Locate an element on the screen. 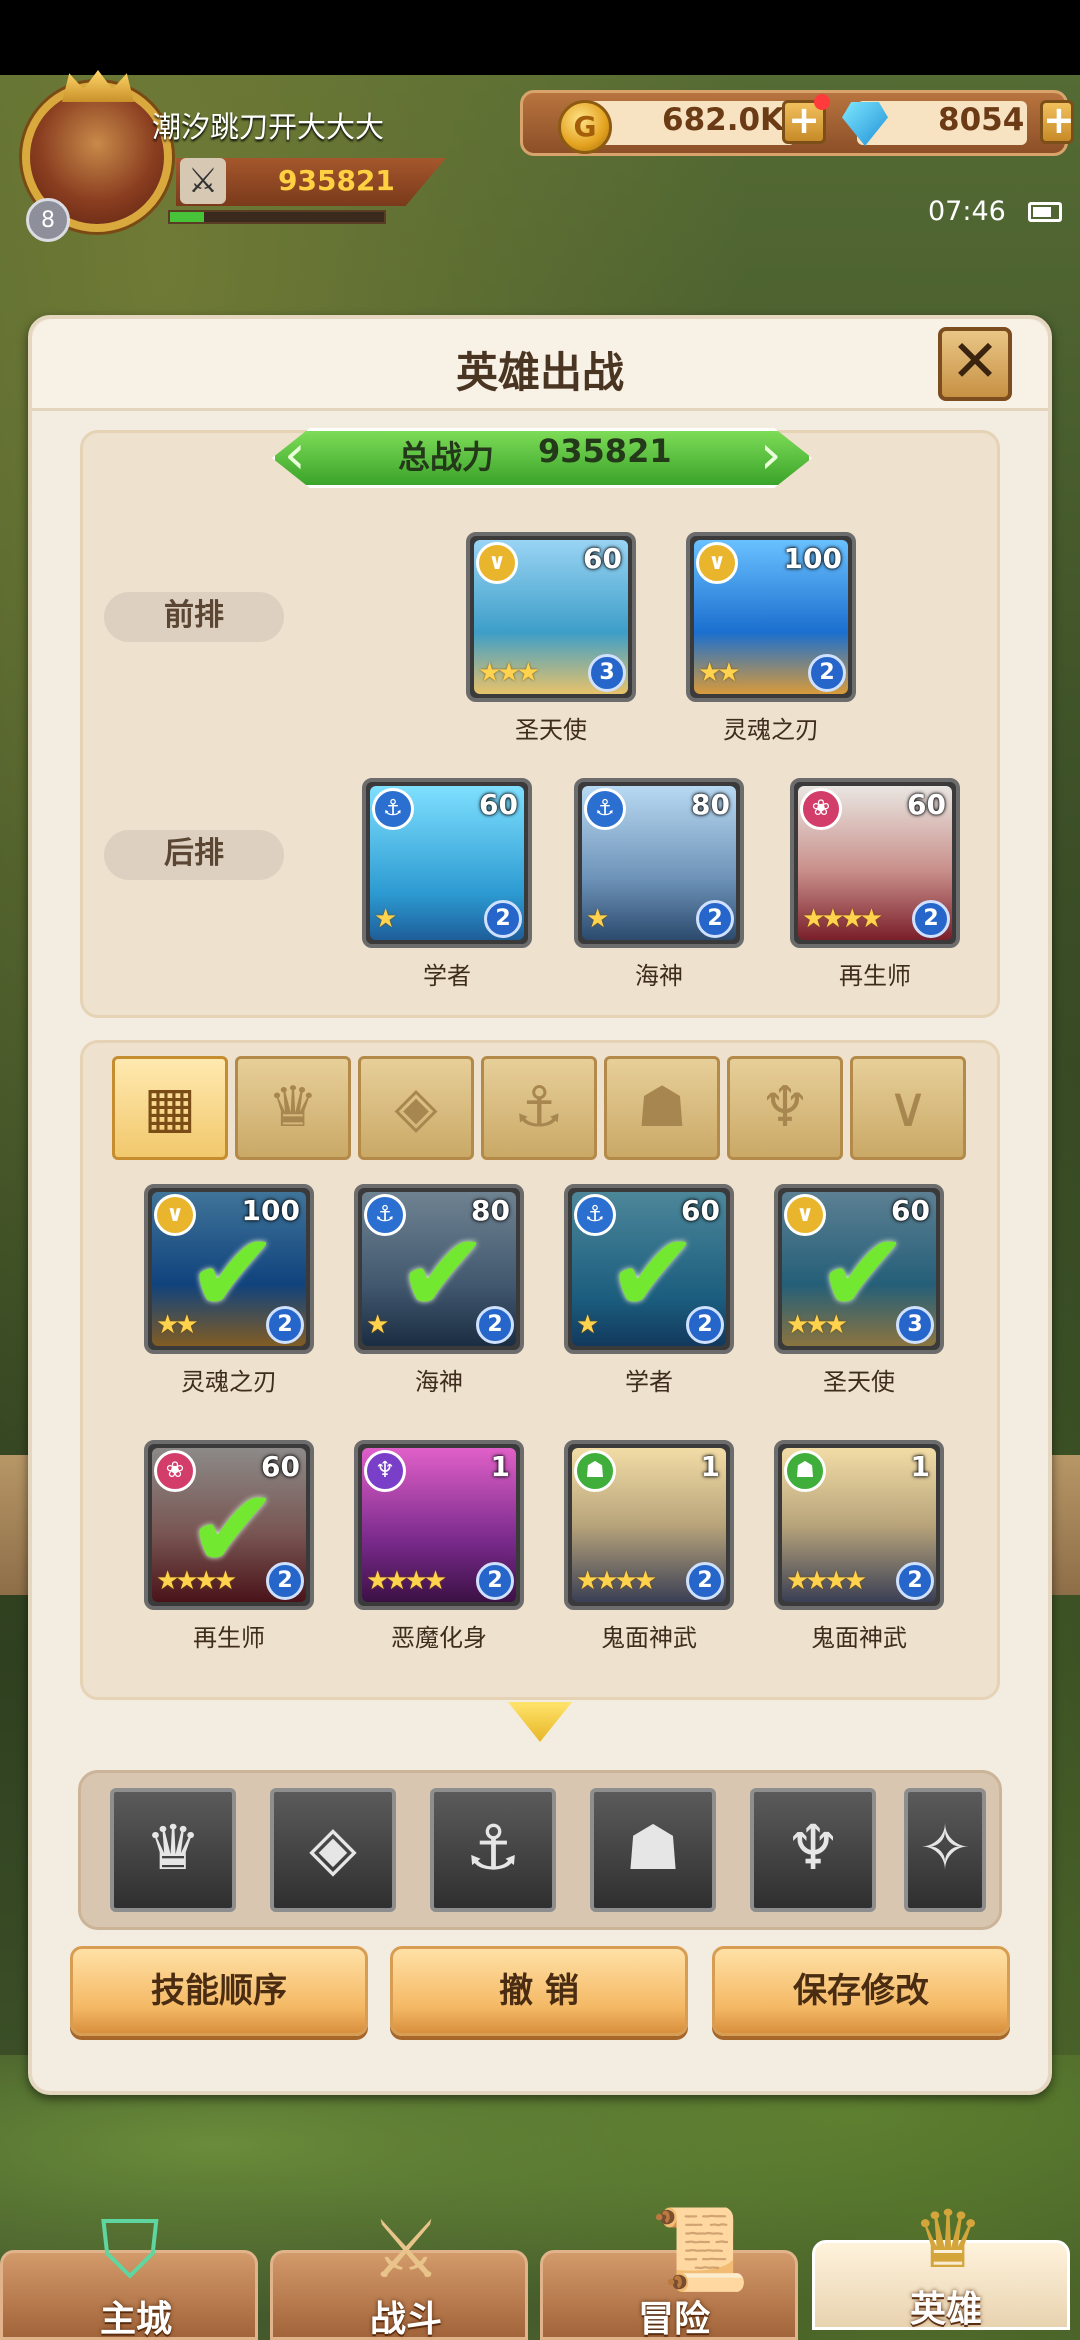  hero-portrait: ∨ 60 ★★★ 3 ✔ is located at coordinates (859, 1269).